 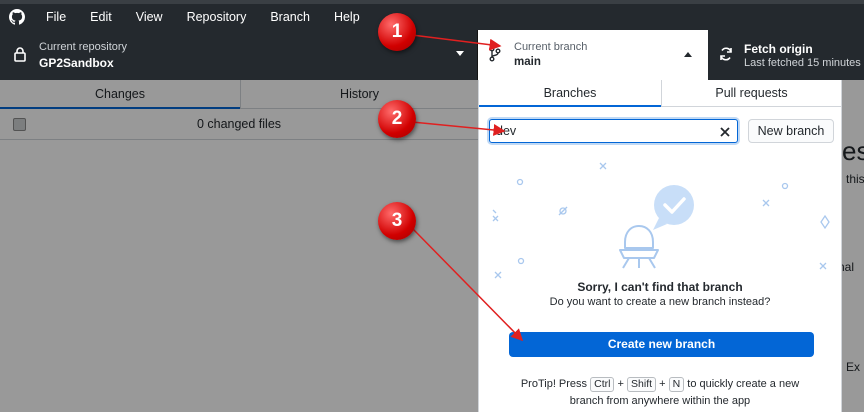 I want to click on kbd-ctrl: Ctrl, so click(x=602, y=384).